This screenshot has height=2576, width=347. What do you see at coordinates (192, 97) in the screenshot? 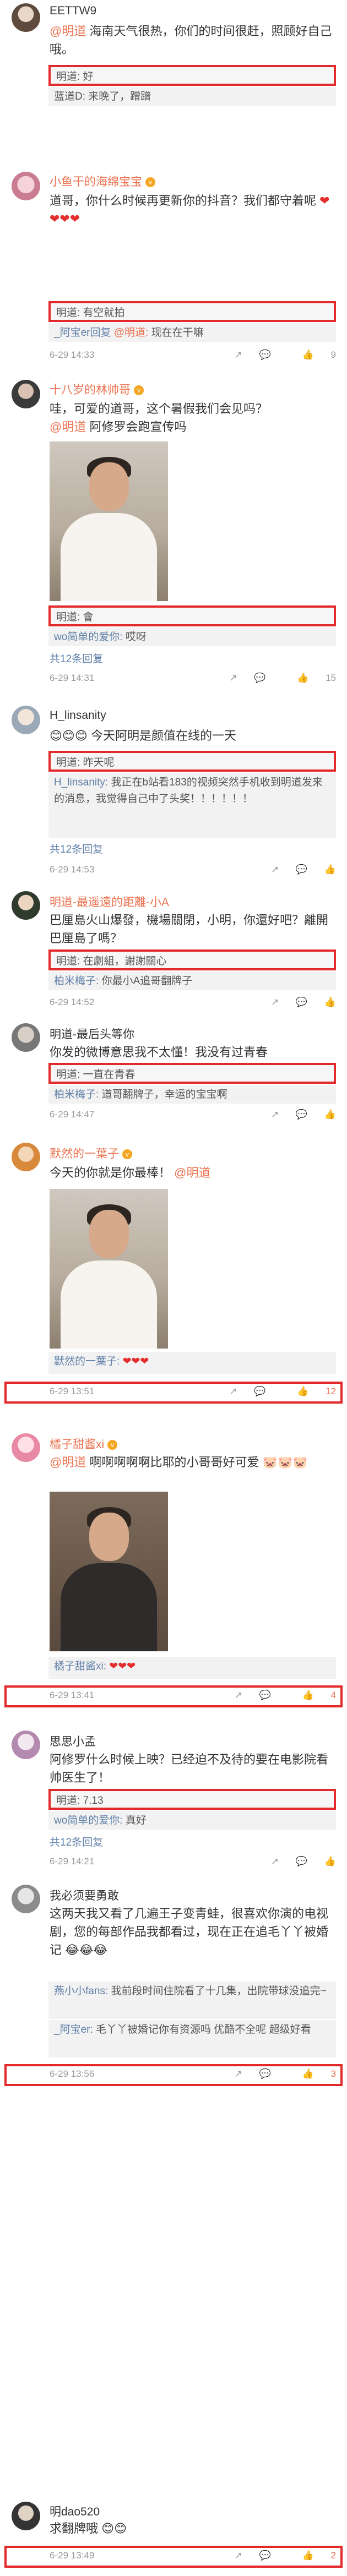
I see `reply: 蓝道D: 来晚了，蹭蹭` at bounding box center [192, 97].